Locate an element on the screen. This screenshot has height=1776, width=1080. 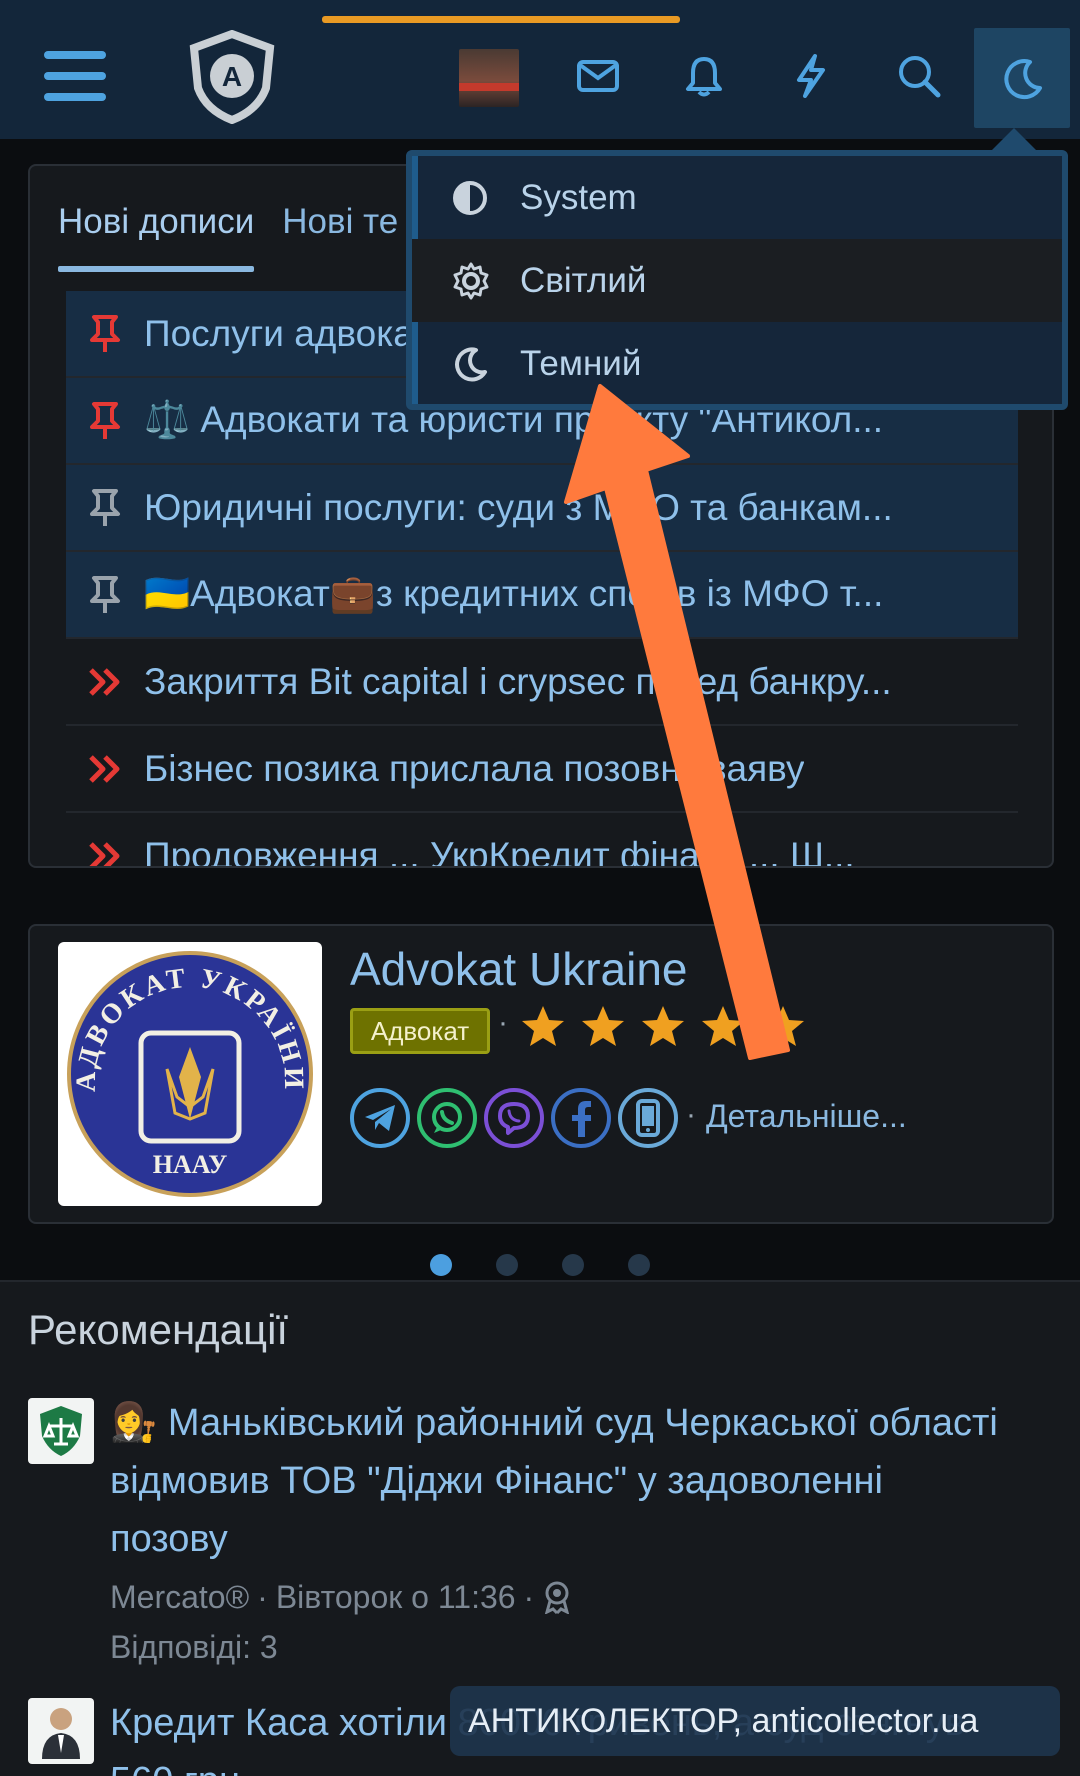
rating-stars is located at coordinates (663, 1026).